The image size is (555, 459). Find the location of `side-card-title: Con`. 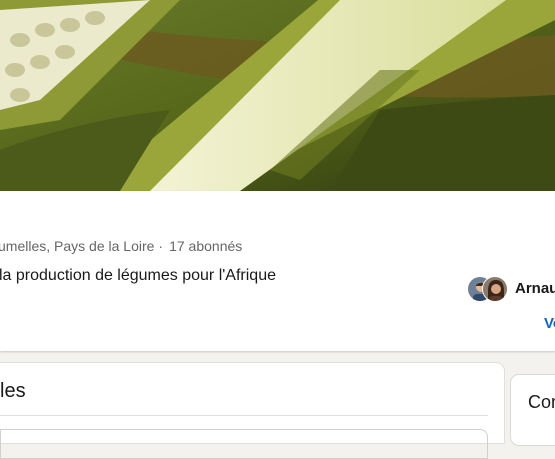

side-card-title: Con is located at coordinates (541, 402).